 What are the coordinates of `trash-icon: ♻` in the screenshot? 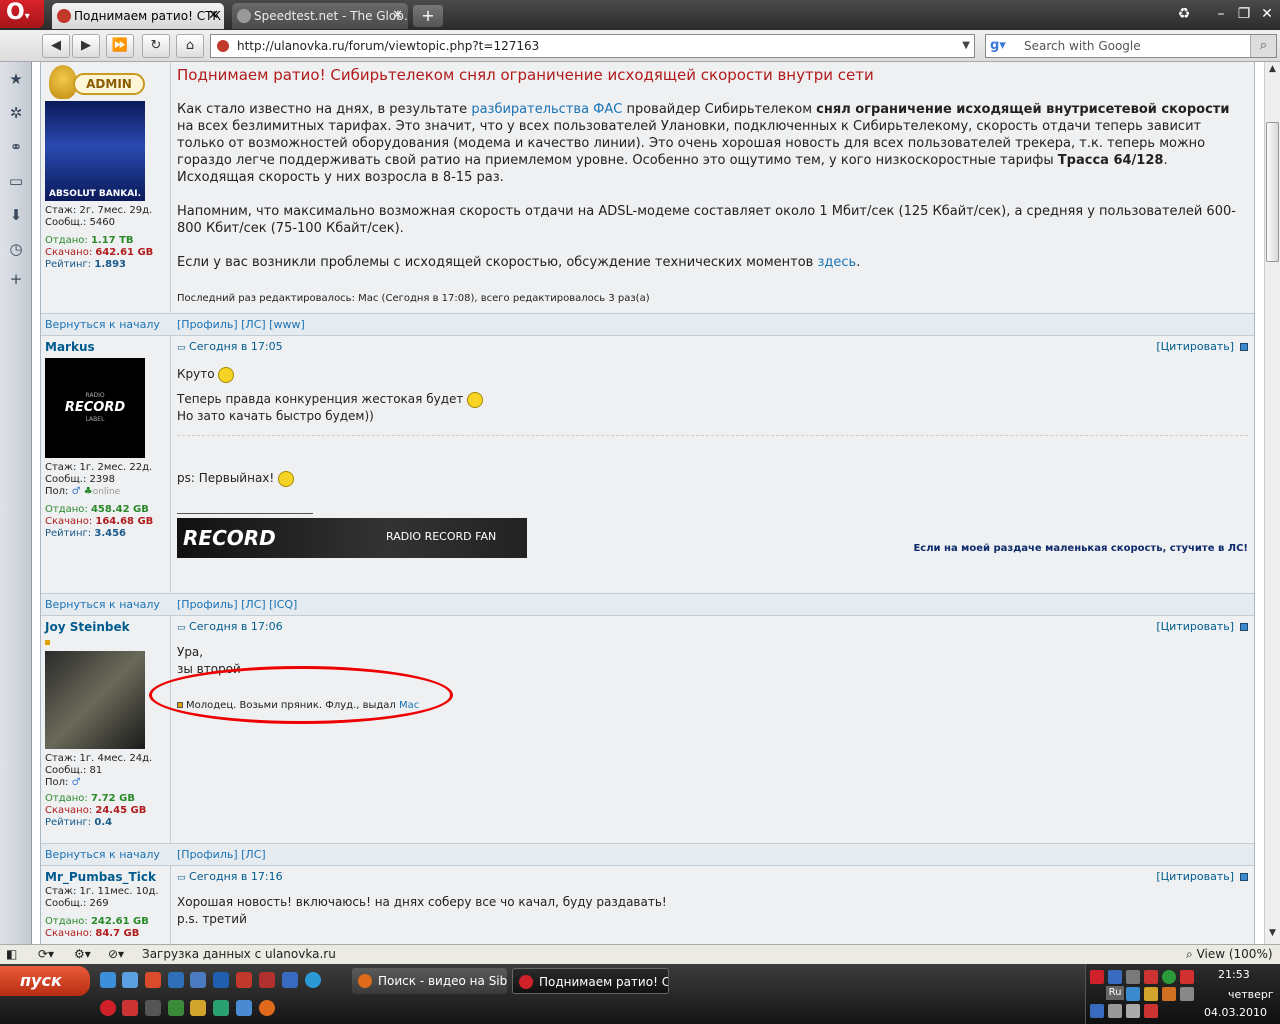 It's located at (1184, 14).